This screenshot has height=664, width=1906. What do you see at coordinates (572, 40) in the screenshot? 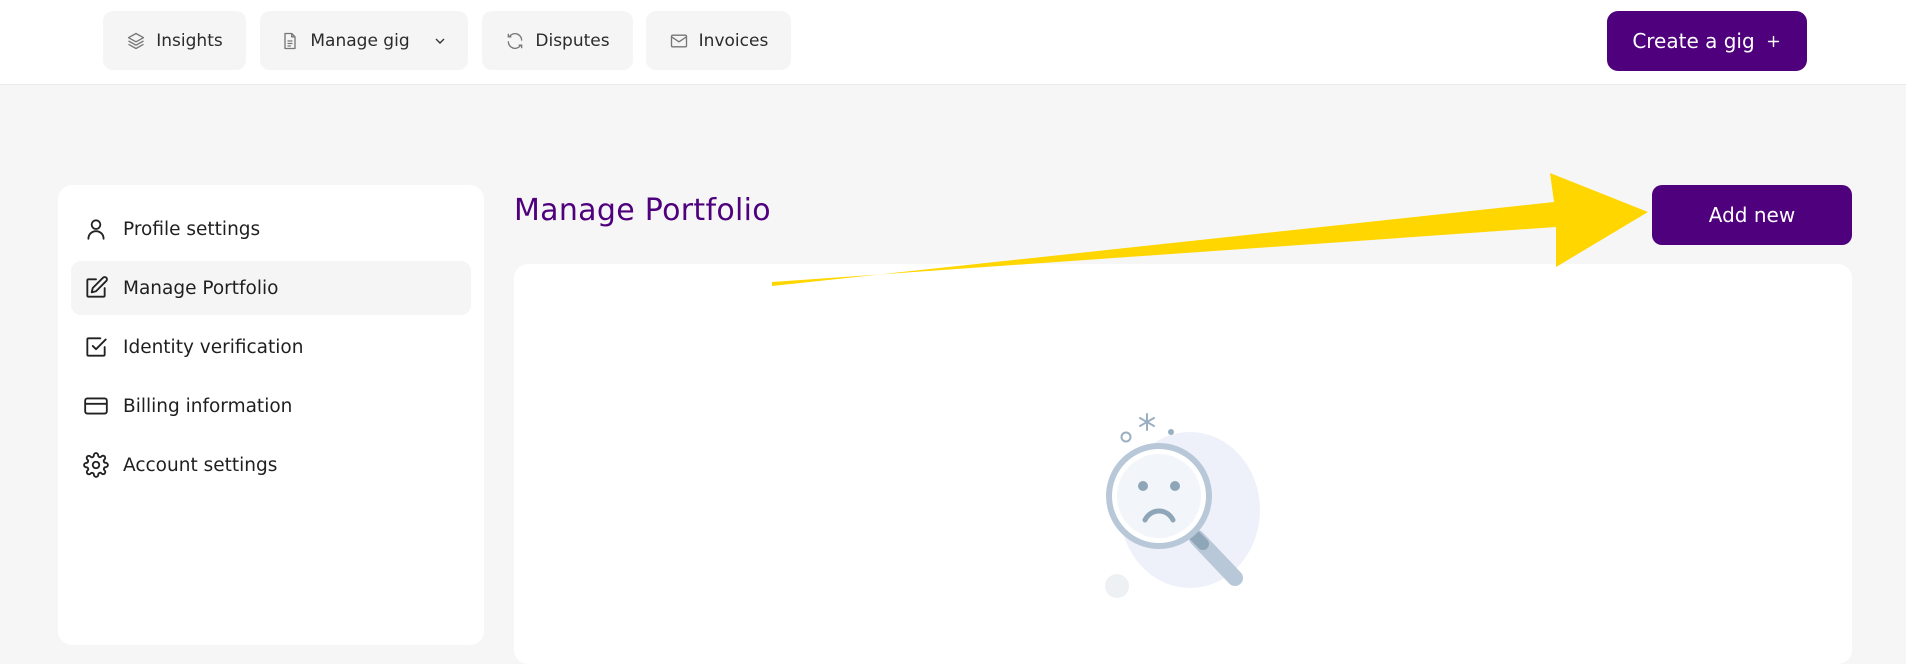
I see `nav-disputes-label: Disputes` at bounding box center [572, 40].